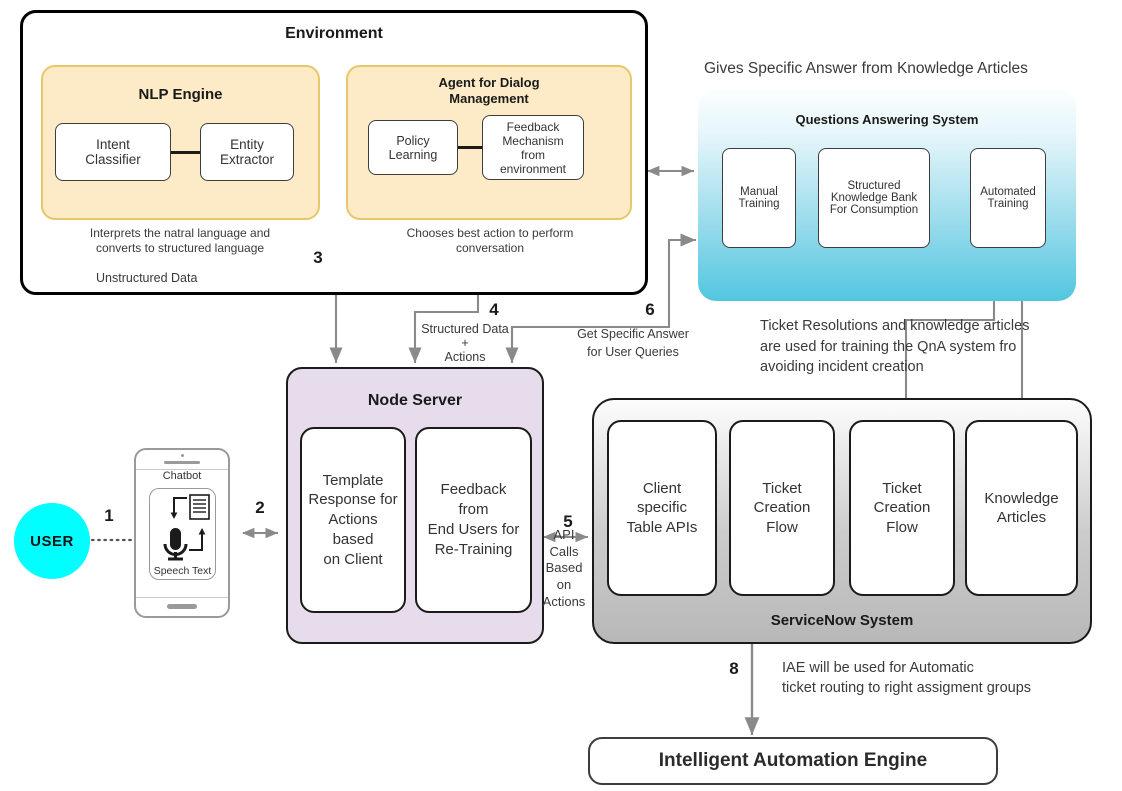 Image resolution: width=1122 pixels, height=791 pixels. What do you see at coordinates (842, 620) in the screenshot?
I see `servicenow-title: ServiceNow System` at bounding box center [842, 620].